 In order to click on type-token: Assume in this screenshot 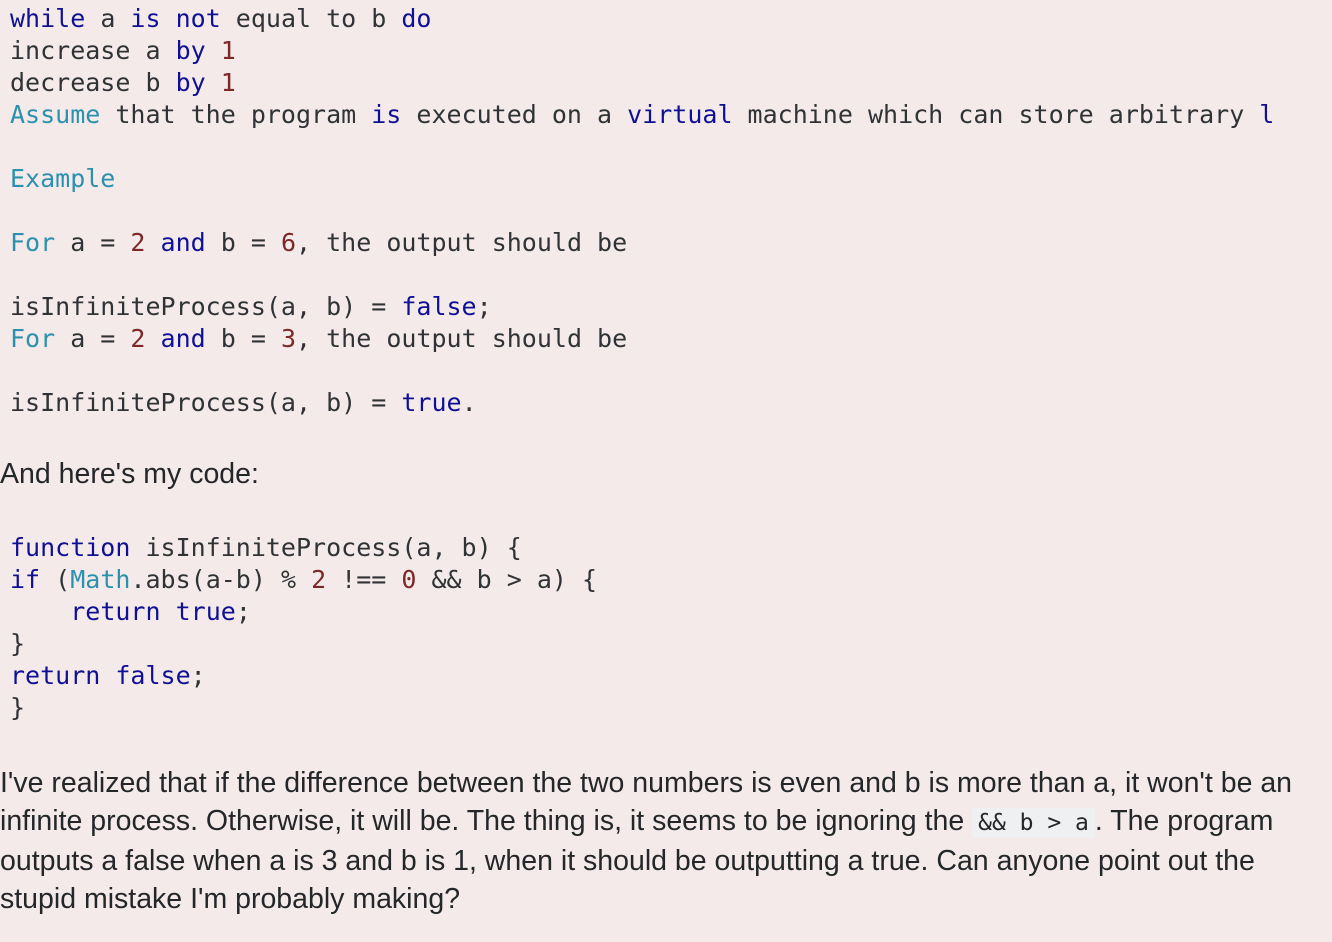, I will do `click(55, 114)`.